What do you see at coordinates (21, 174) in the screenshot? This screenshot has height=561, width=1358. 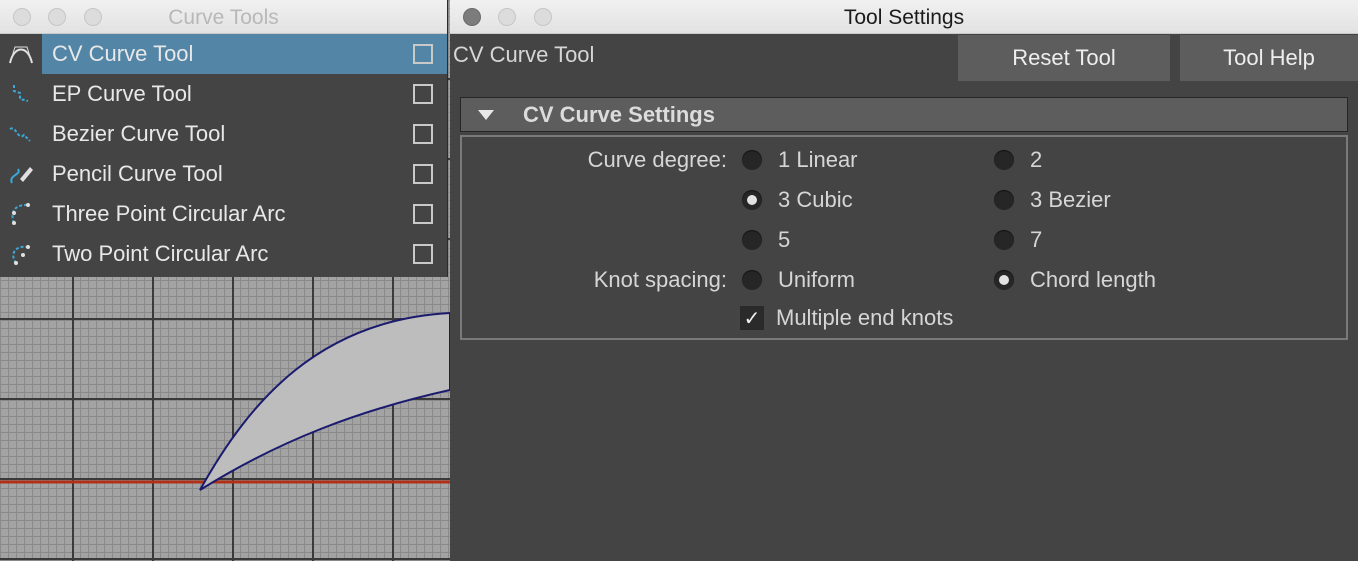 I see `pencil-curve-icon` at bounding box center [21, 174].